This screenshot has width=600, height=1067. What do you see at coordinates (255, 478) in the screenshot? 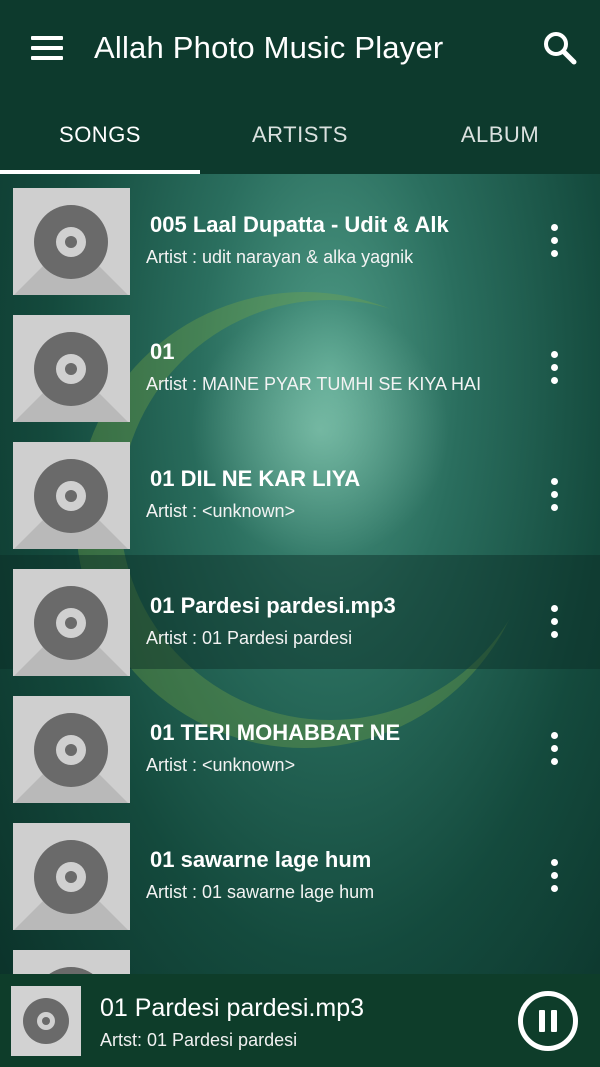
I see `song-title: 01 DIL NE KAR LIYA` at bounding box center [255, 478].